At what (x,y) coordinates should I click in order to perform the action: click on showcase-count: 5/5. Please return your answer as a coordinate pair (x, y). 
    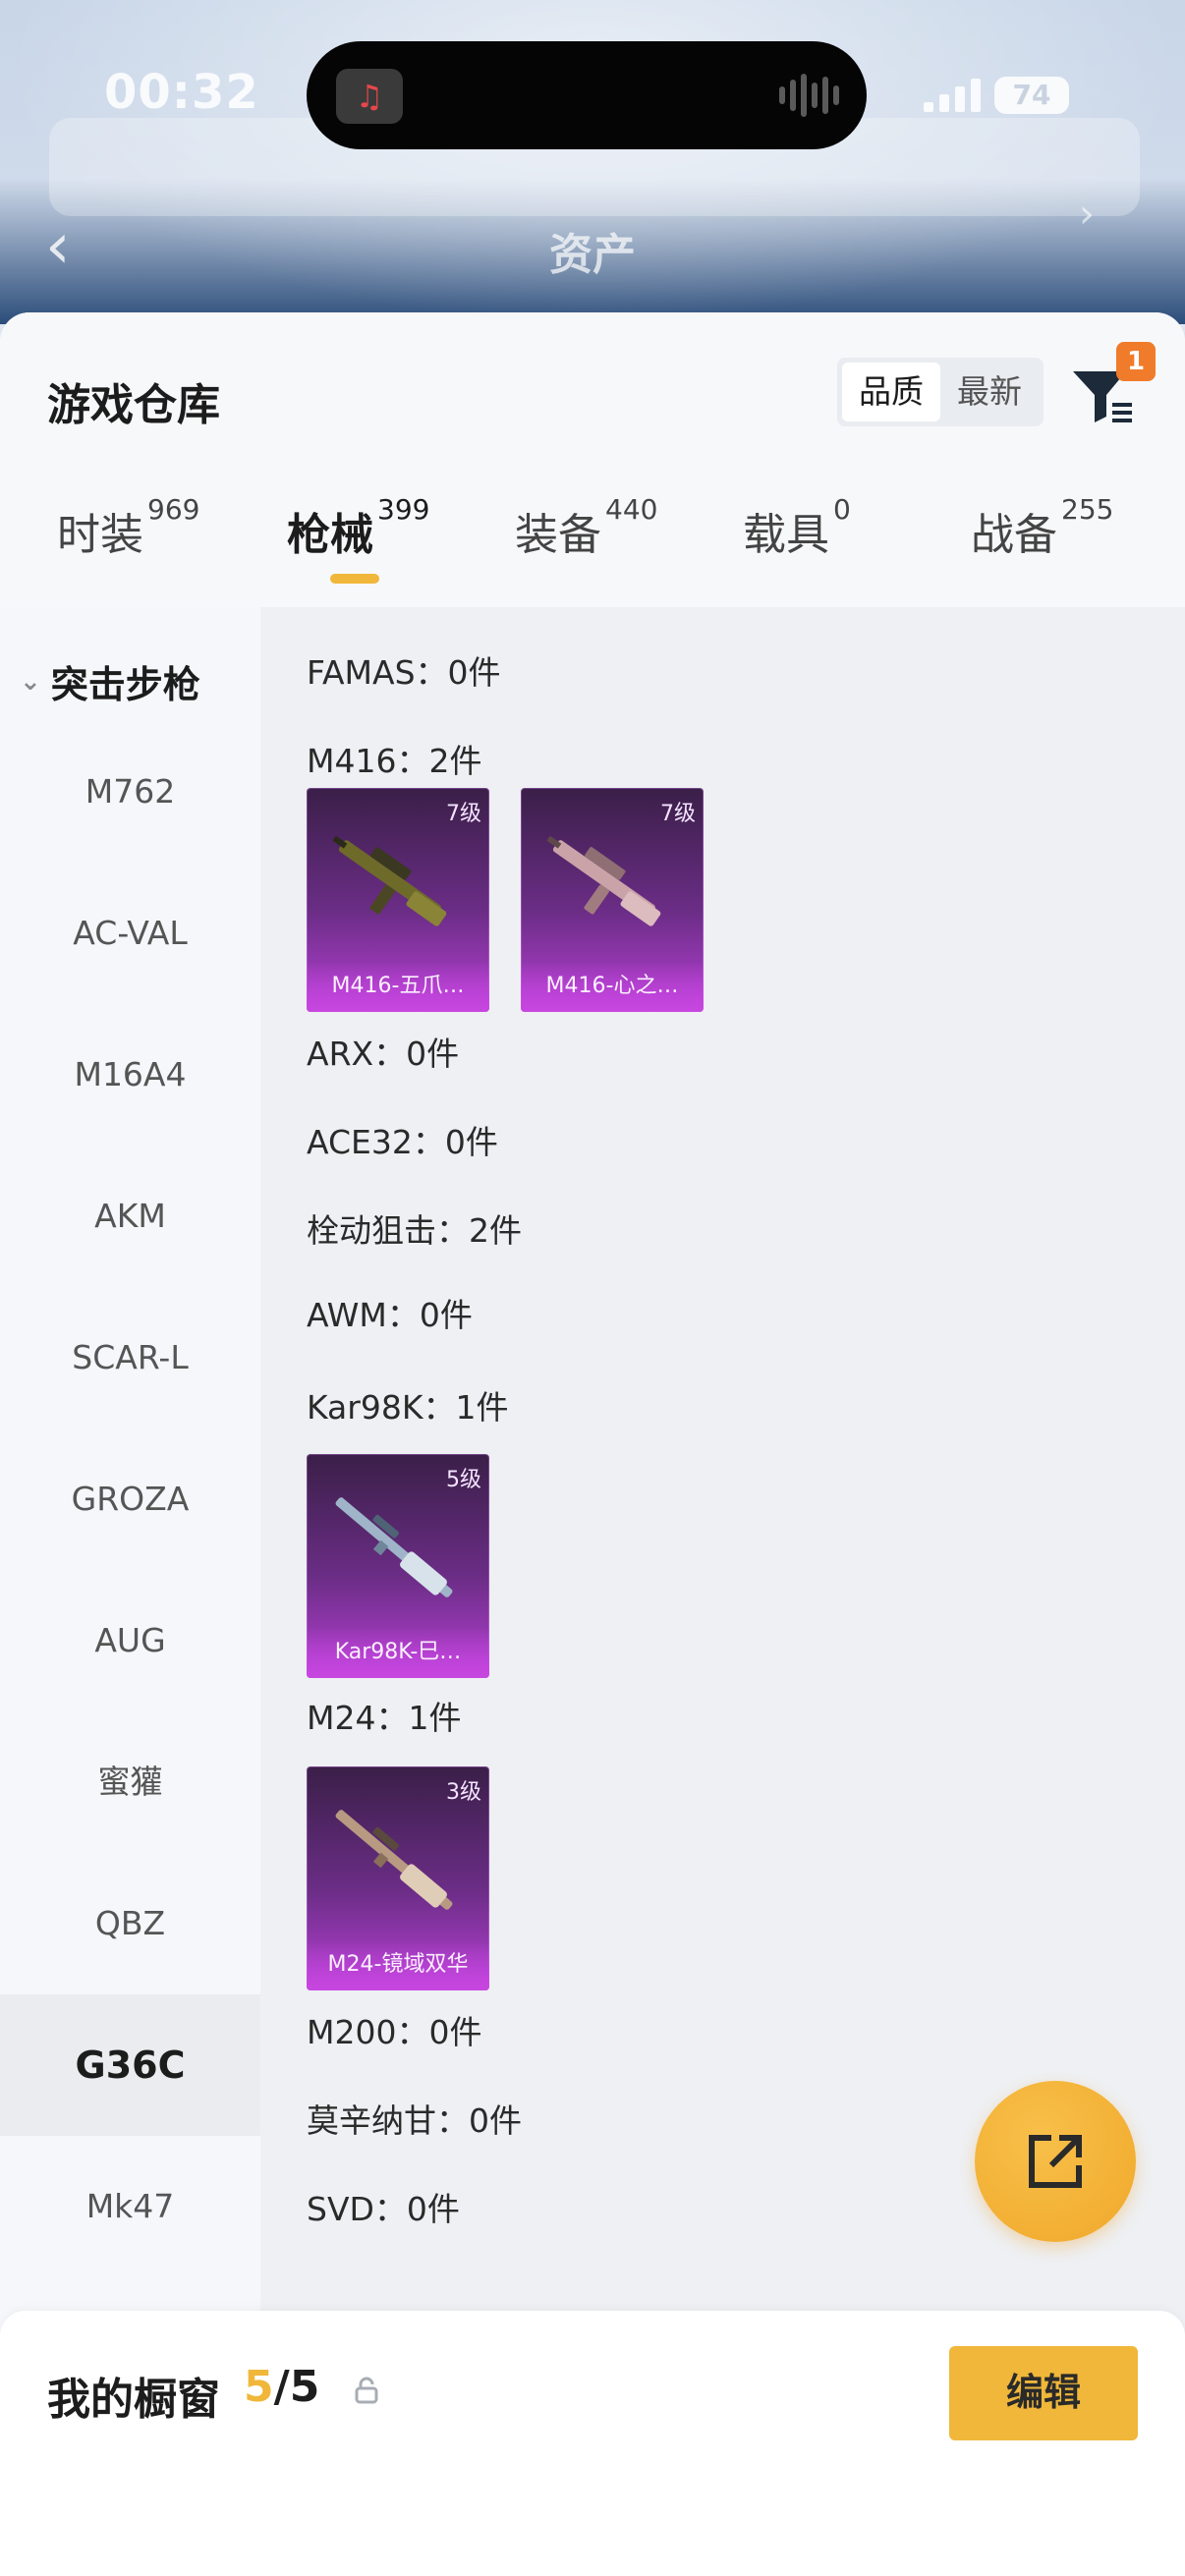
    Looking at the image, I should click on (282, 2387).